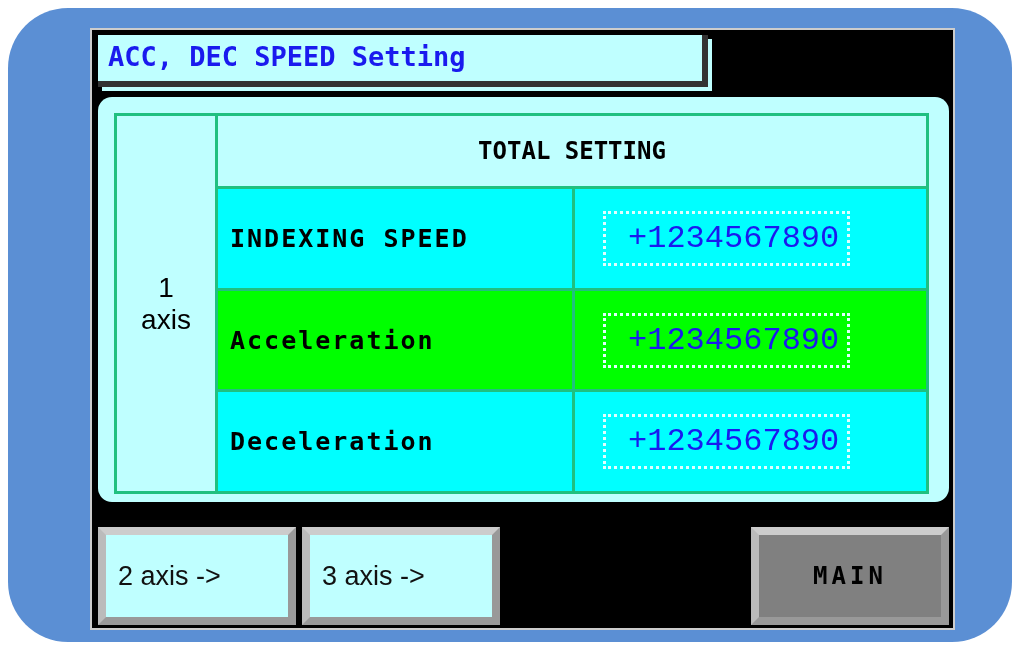 Image resolution: width=1020 pixels, height=650 pixels. What do you see at coordinates (396, 340) in the screenshot?
I see `setting-label: Acceleration` at bounding box center [396, 340].